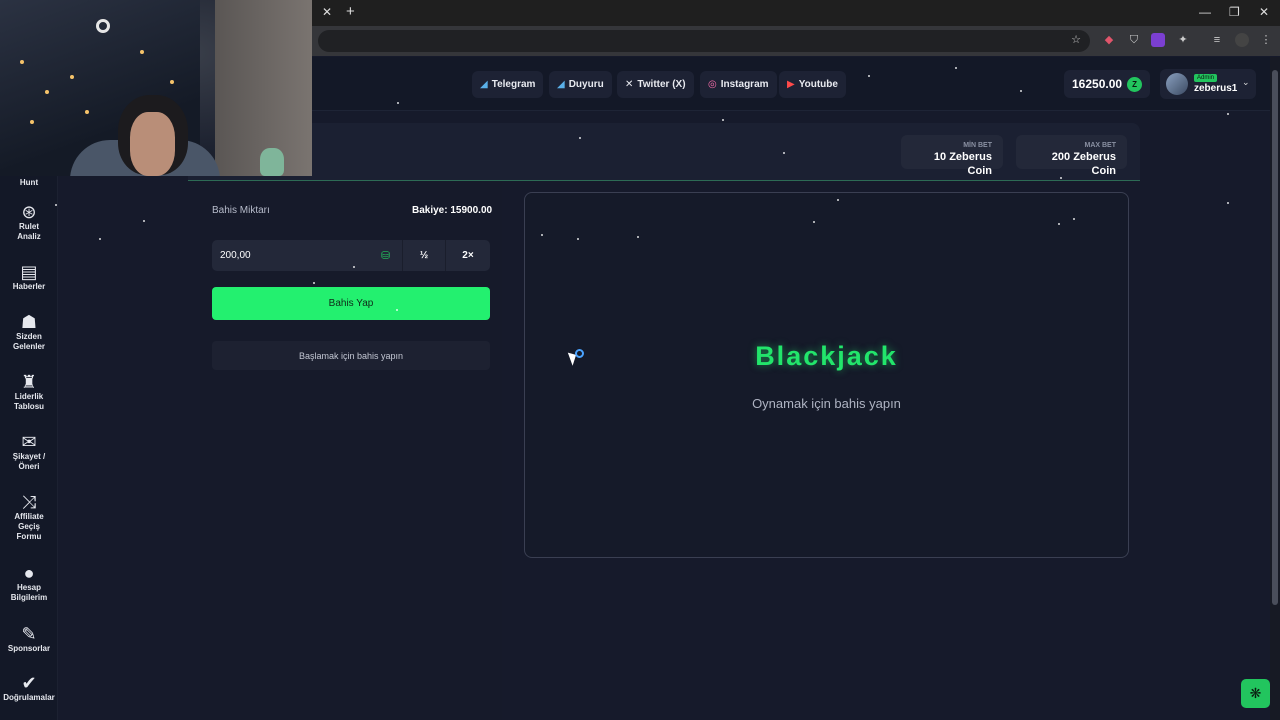 The image size is (1280, 720). Describe the element at coordinates (351, 303) in the screenshot. I see `place-bet-button: Bahis Yap` at that location.